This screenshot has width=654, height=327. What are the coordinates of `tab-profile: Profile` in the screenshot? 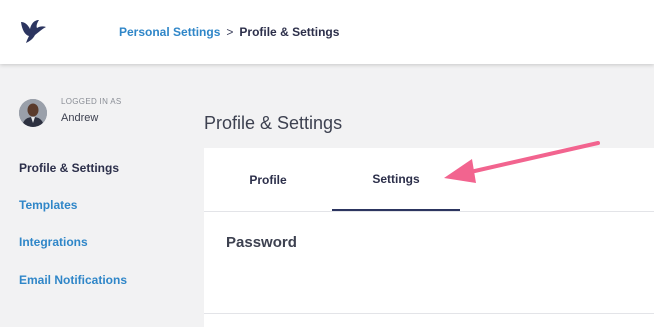 It's located at (268, 179).